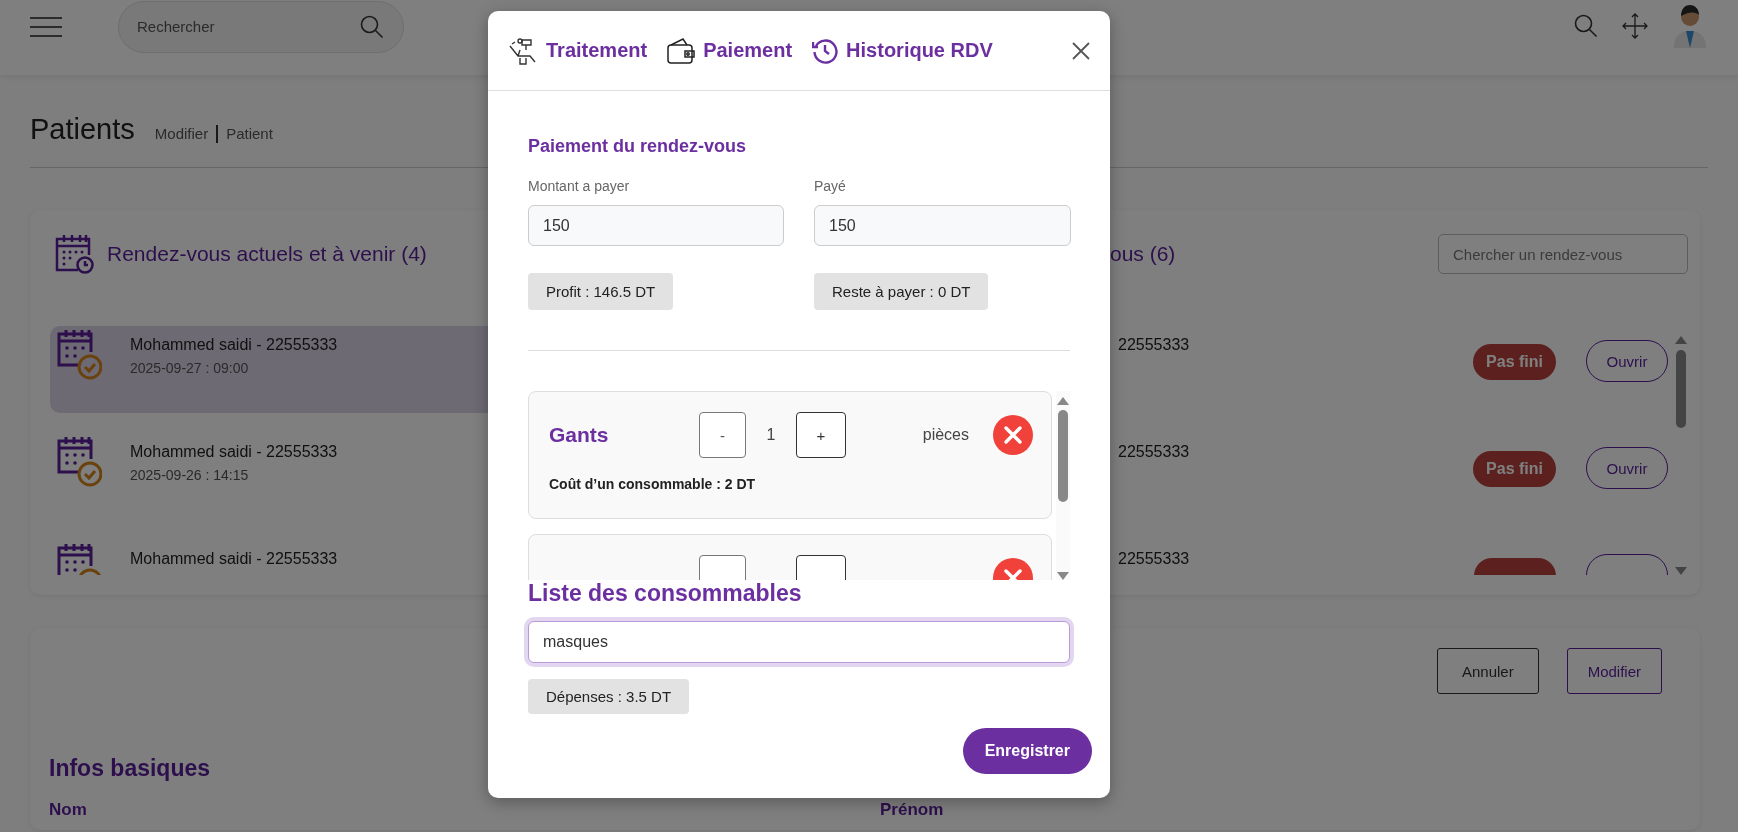 The height and width of the screenshot is (832, 1738). What do you see at coordinates (771, 435) in the screenshot?
I see `quantity-value: 1` at bounding box center [771, 435].